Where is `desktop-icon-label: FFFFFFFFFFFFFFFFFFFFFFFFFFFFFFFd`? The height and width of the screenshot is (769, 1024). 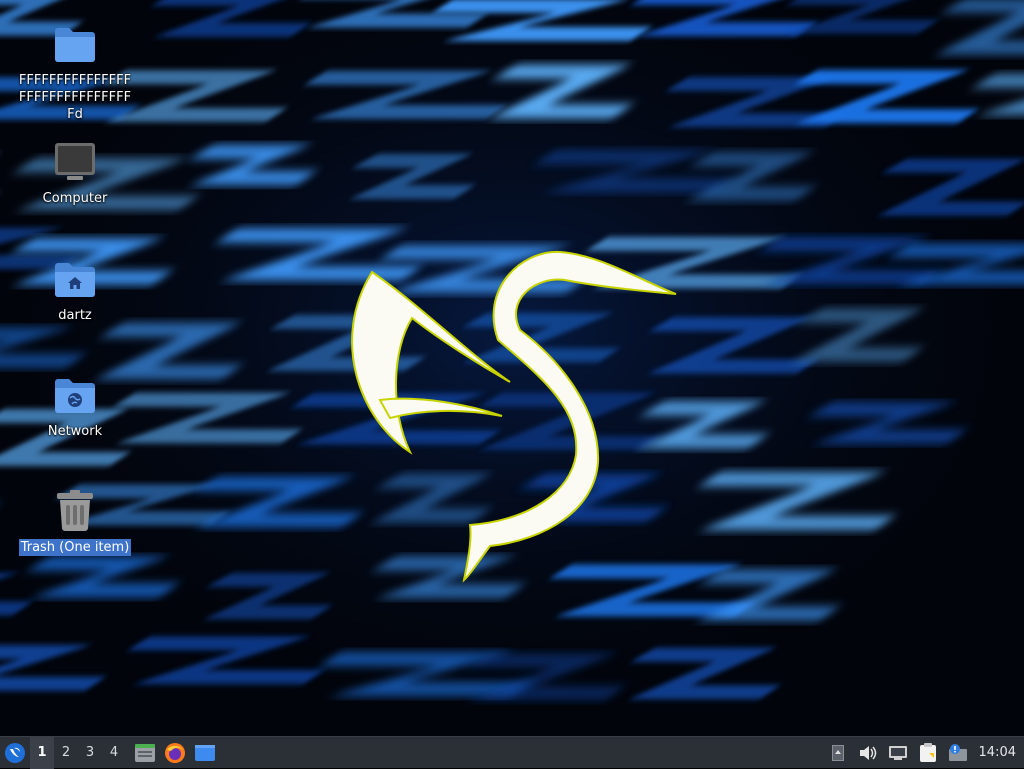
desktop-icon-label: FFFFFFFFFFFFFFFFFFFFFFFFFFFFFFFd is located at coordinates (75, 97).